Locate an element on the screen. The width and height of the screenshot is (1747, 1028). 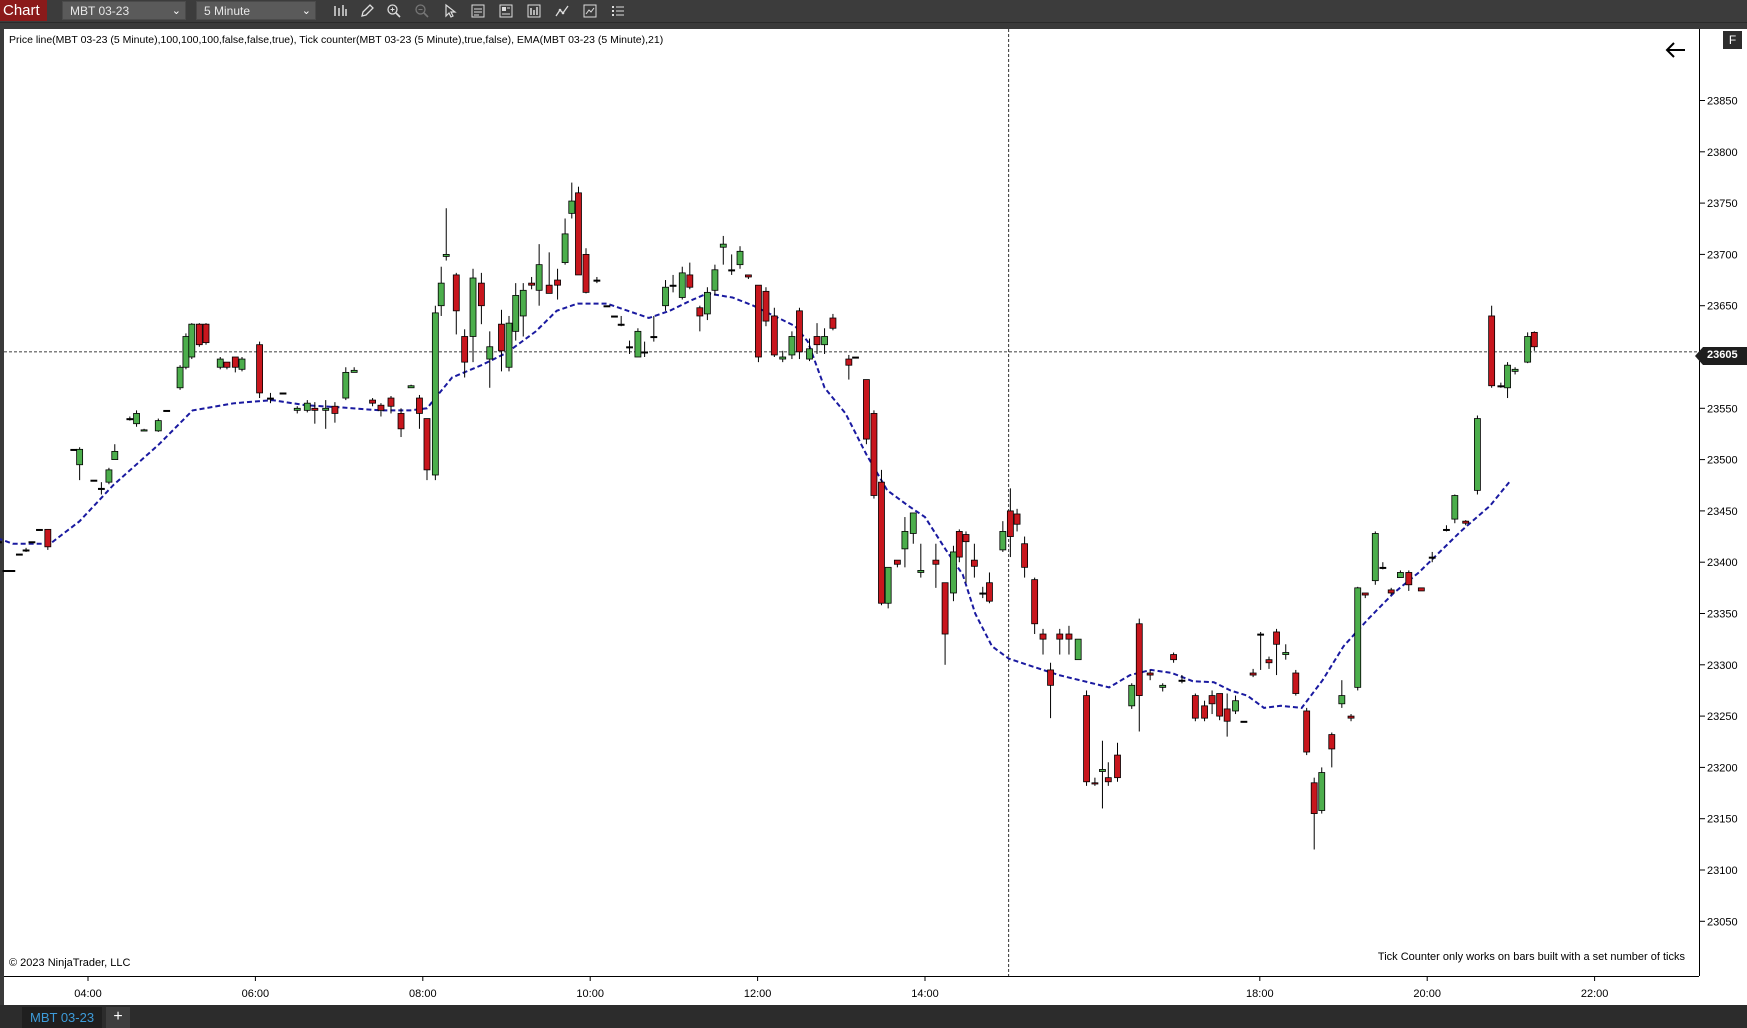
current-price-label: 23605 is located at coordinates (1722, 355).